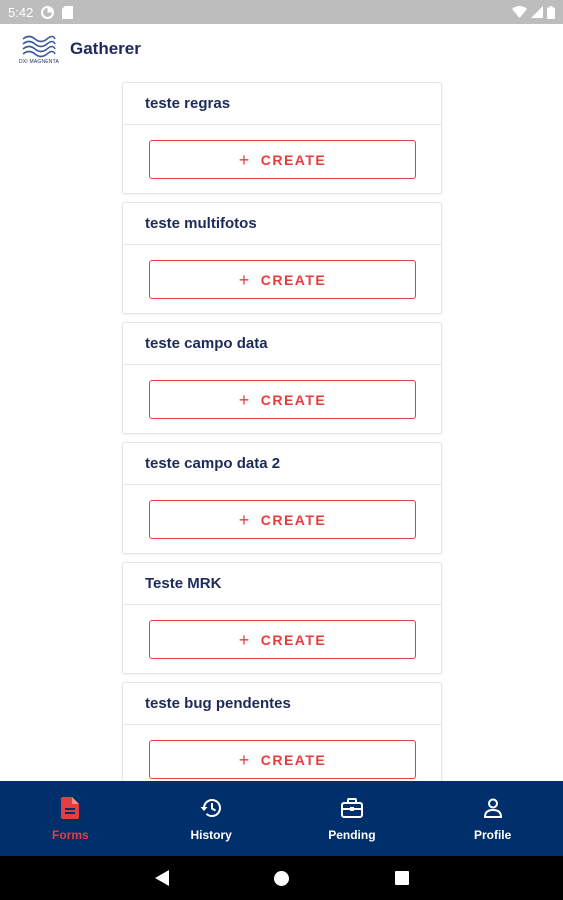  I want to click on status-right, so click(533, 12).